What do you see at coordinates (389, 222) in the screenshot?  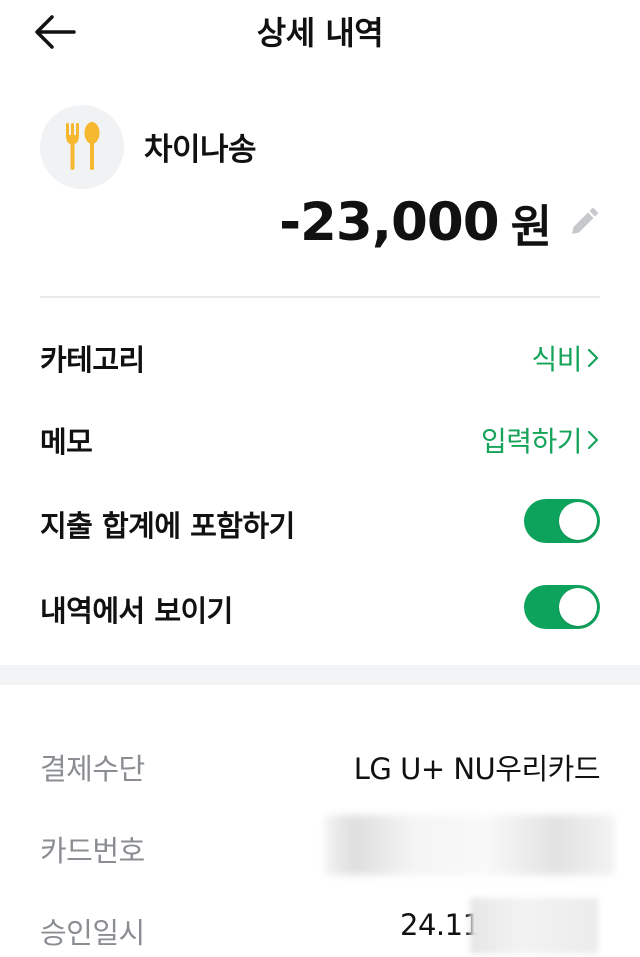 I see `amount-value: -23,000` at bounding box center [389, 222].